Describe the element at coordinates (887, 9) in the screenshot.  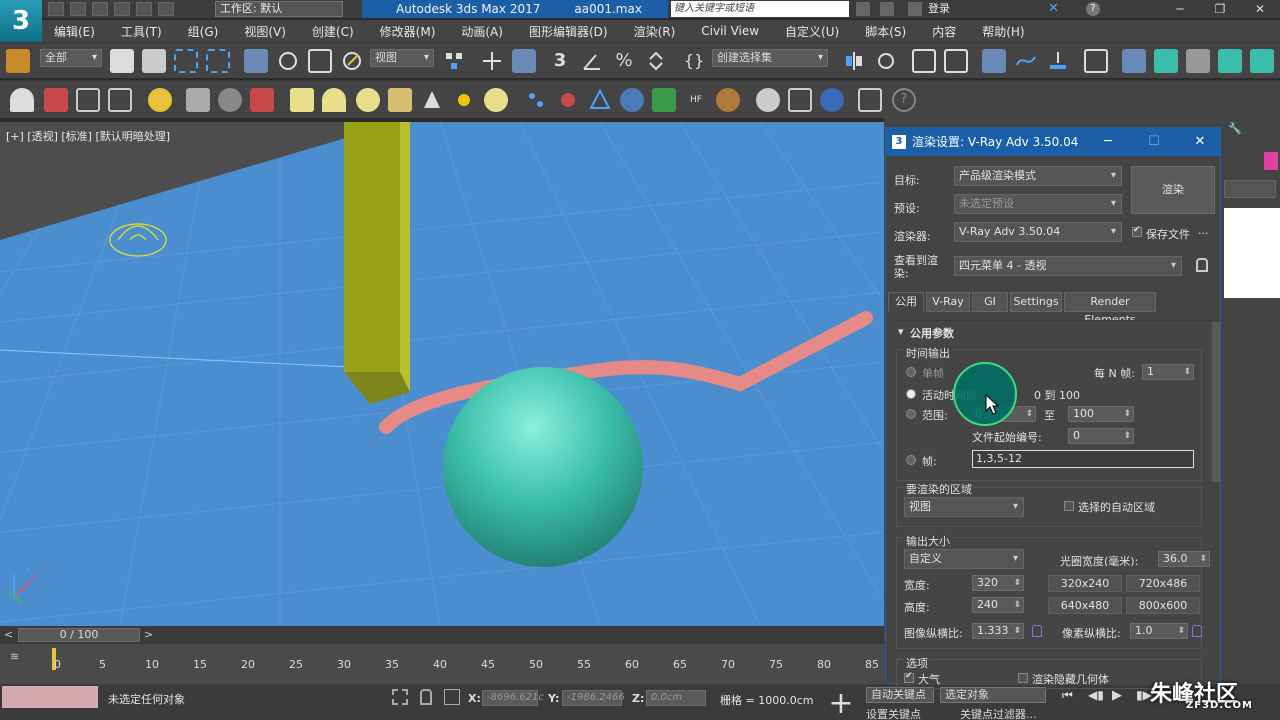
I see `subscription-icon` at that location.